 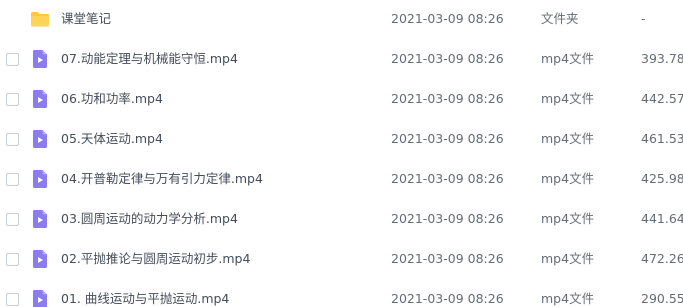 What do you see at coordinates (560, 18) in the screenshot?
I see `file-type: 文件夹` at bounding box center [560, 18].